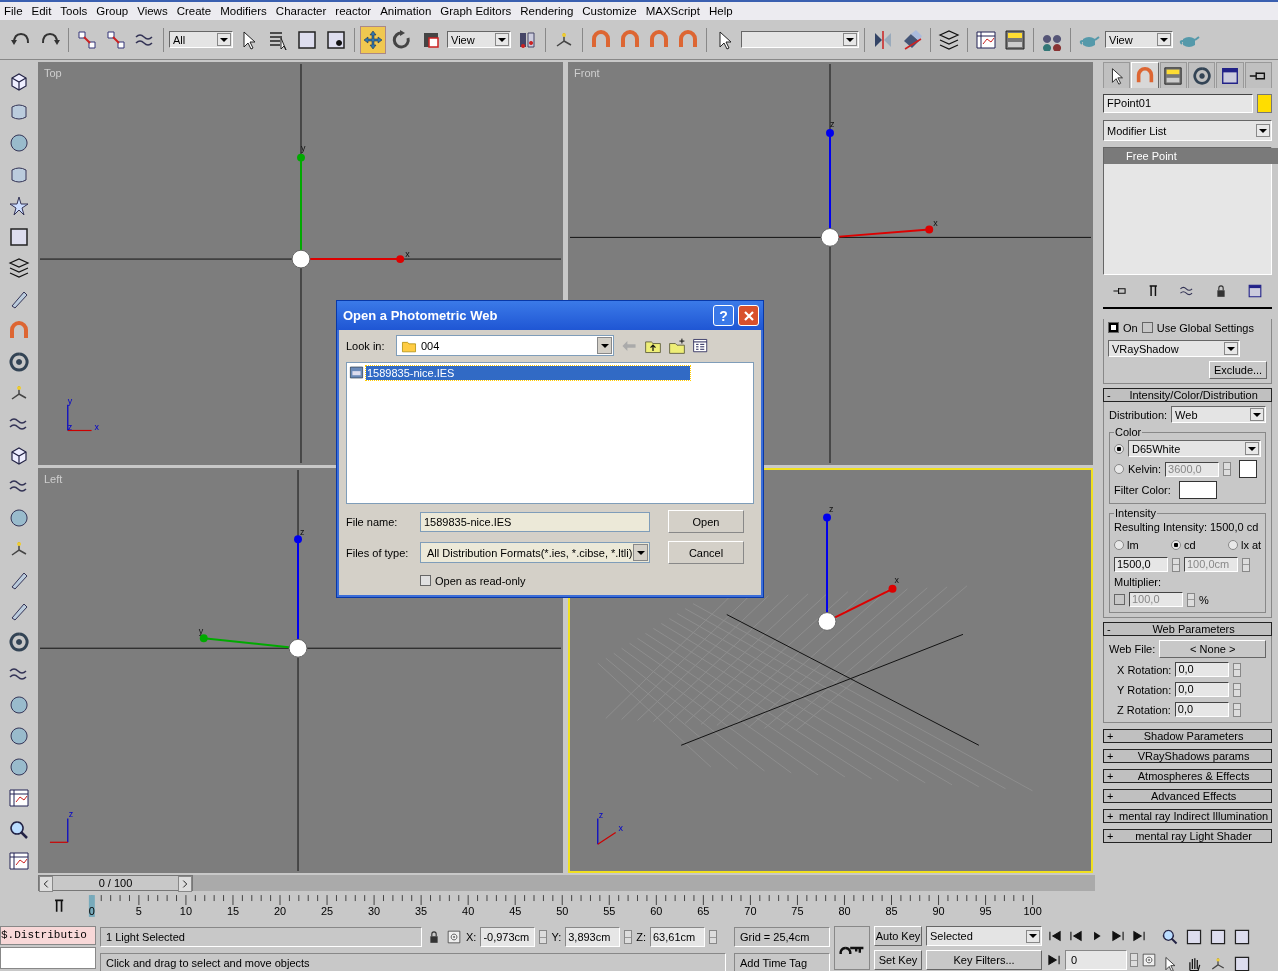 This screenshot has height=971, width=1278. What do you see at coordinates (1202, 75) in the screenshot?
I see `motion-tab` at bounding box center [1202, 75].